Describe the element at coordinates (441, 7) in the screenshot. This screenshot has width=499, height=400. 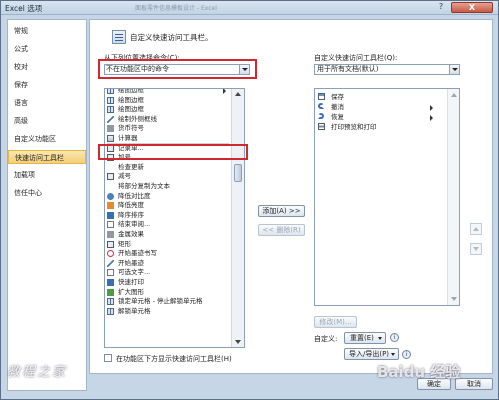
I see `help-button: ?` at that location.